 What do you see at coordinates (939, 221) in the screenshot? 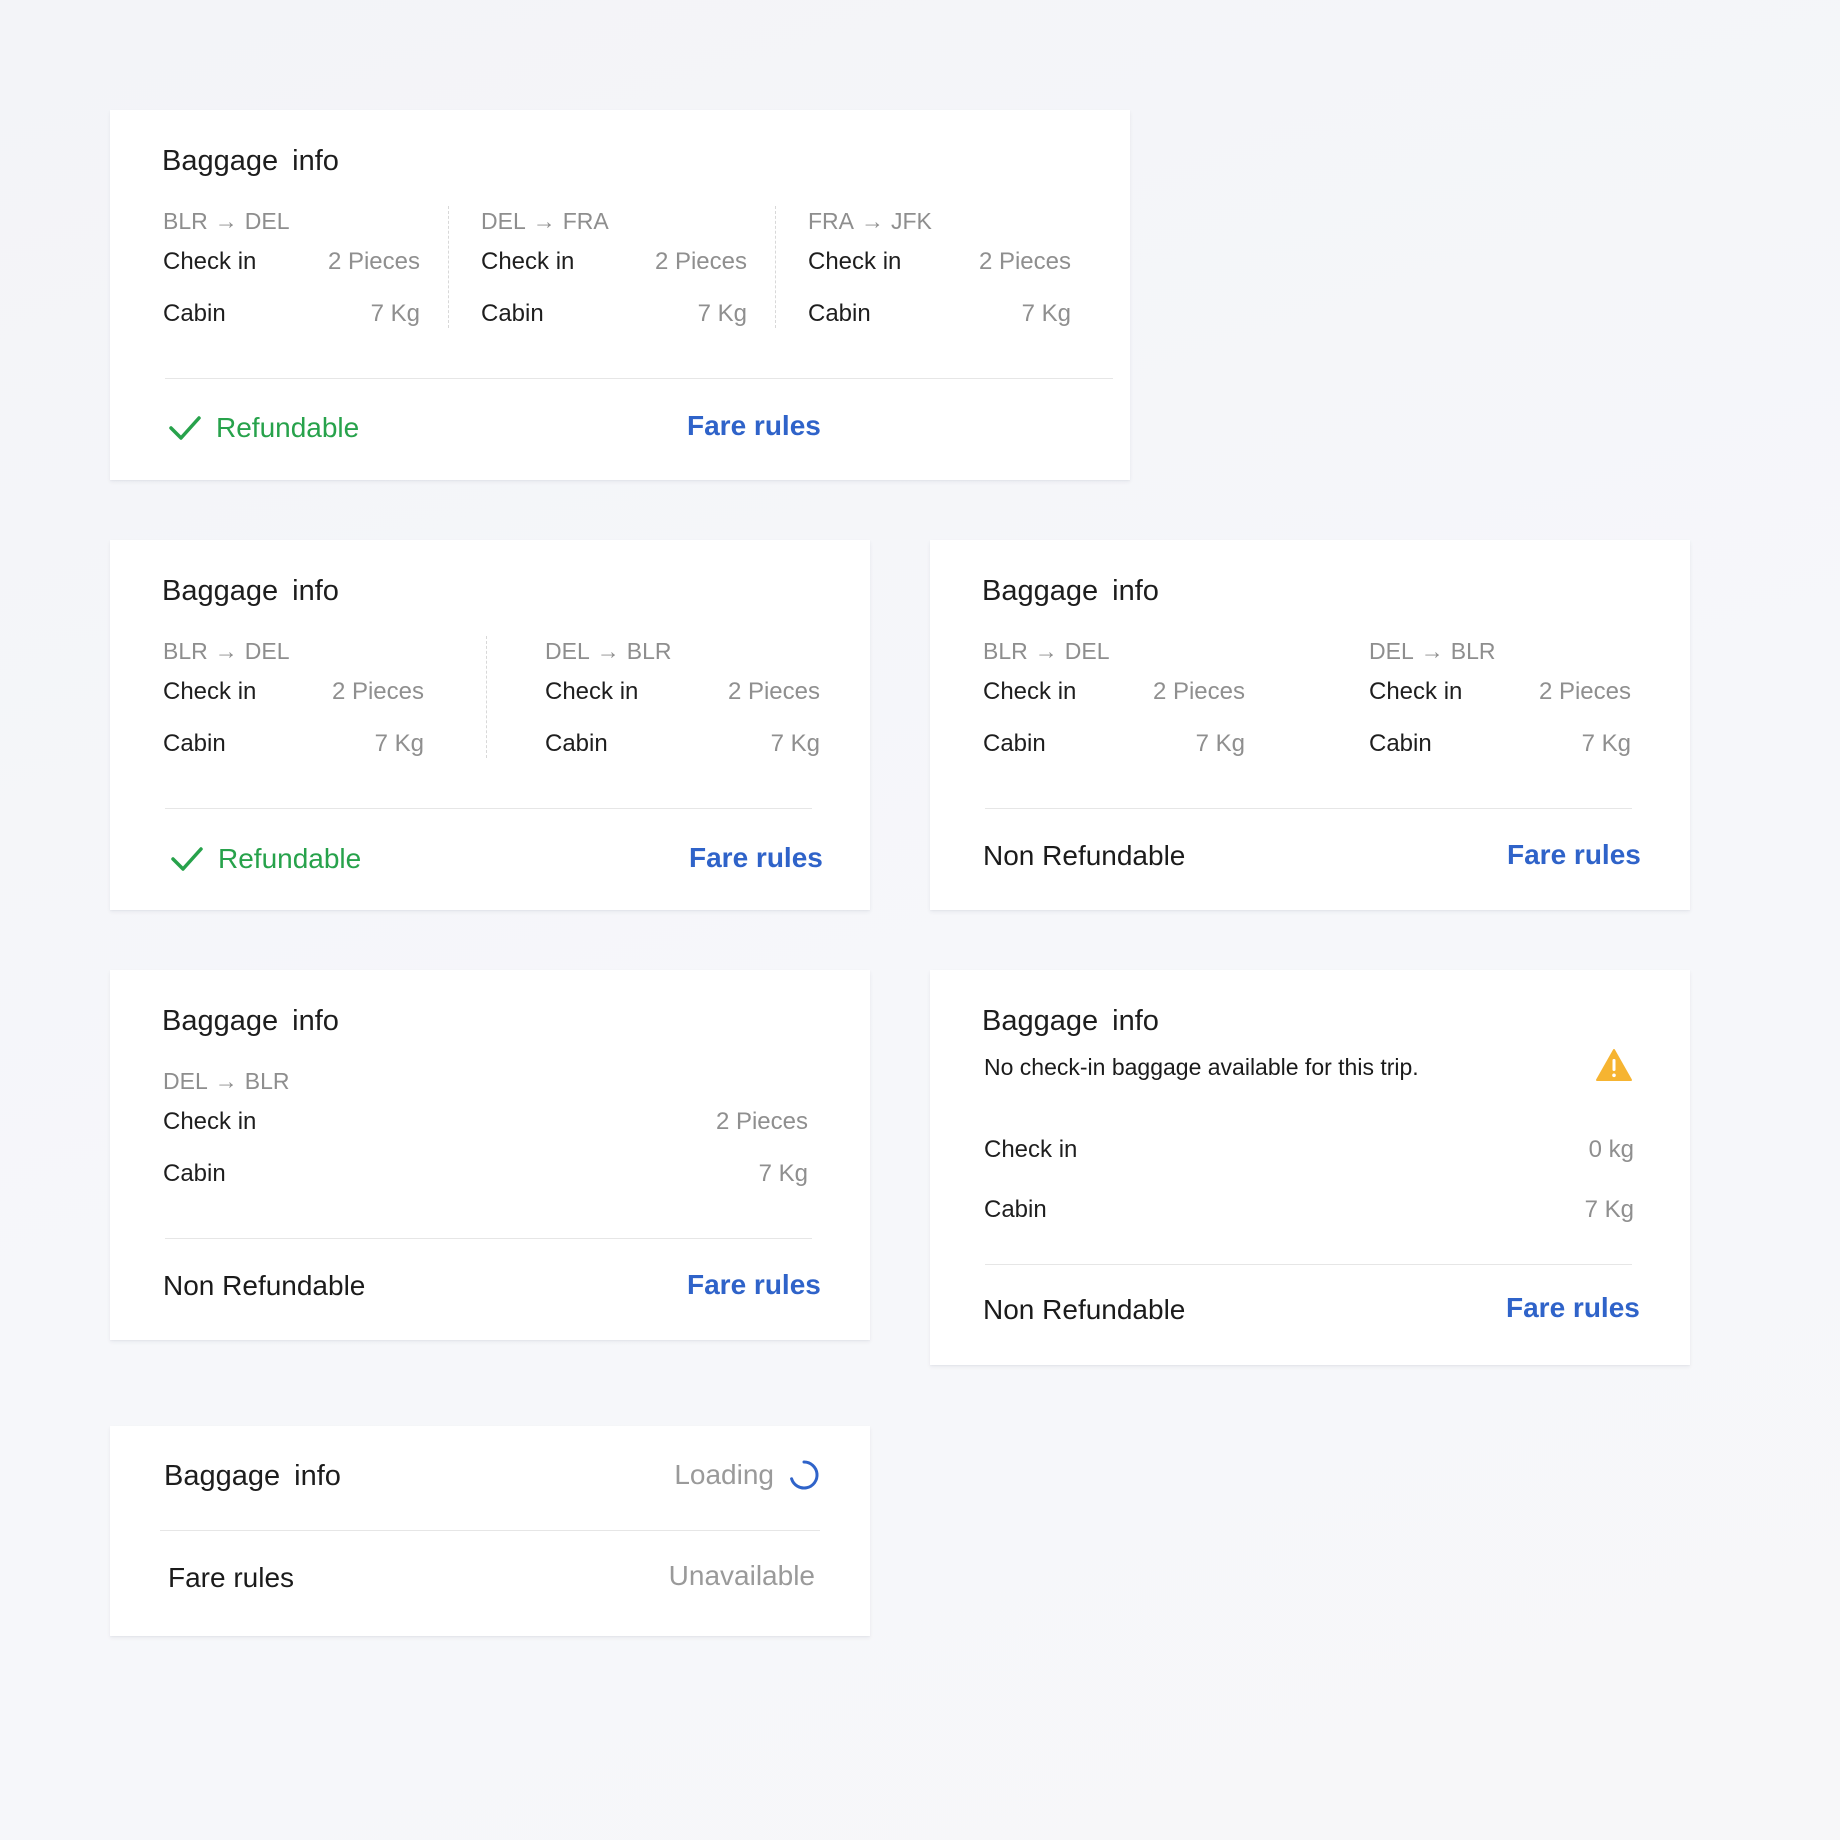
I see `route: FRA → JFK` at bounding box center [939, 221].